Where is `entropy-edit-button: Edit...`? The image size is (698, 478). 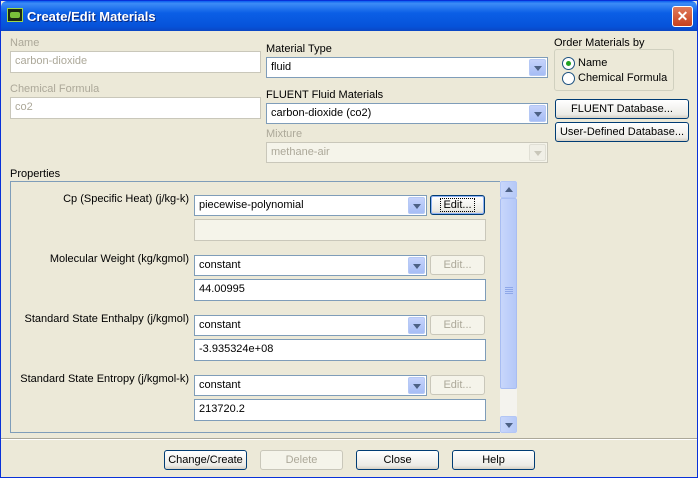 entropy-edit-button: Edit... is located at coordinates (457, 385).